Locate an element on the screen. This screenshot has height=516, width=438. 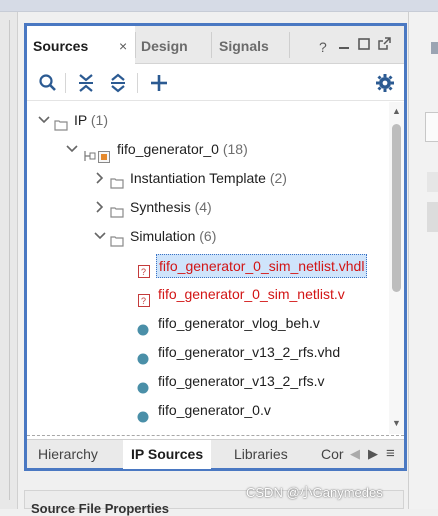
tree-label-simulation: Simulation is located at coordinates (163, 236).